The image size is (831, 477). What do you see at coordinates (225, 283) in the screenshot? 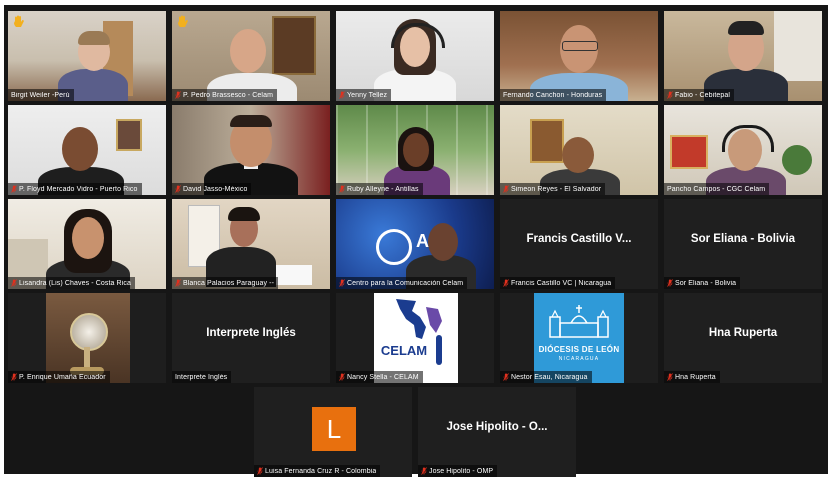
I see `participant-name-bar: Blanca Palacios Paraguay --` at bounding box center [225, 283].